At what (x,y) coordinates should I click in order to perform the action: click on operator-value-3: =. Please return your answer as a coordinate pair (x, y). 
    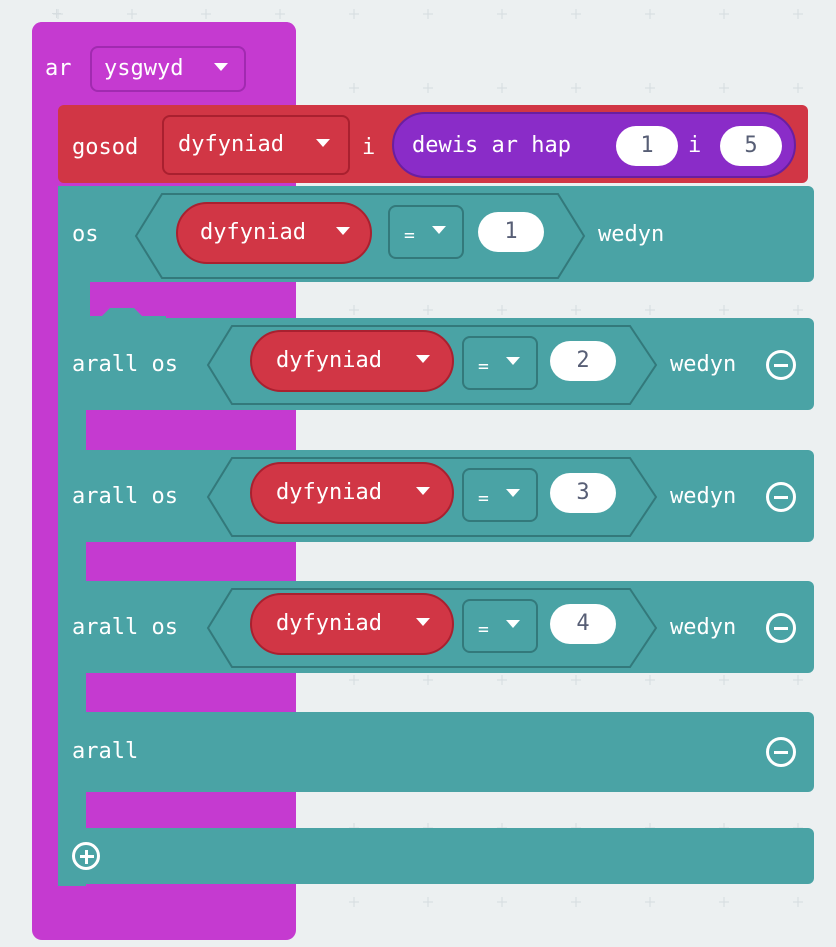
    Looking at the image, I should click on (483, 498).